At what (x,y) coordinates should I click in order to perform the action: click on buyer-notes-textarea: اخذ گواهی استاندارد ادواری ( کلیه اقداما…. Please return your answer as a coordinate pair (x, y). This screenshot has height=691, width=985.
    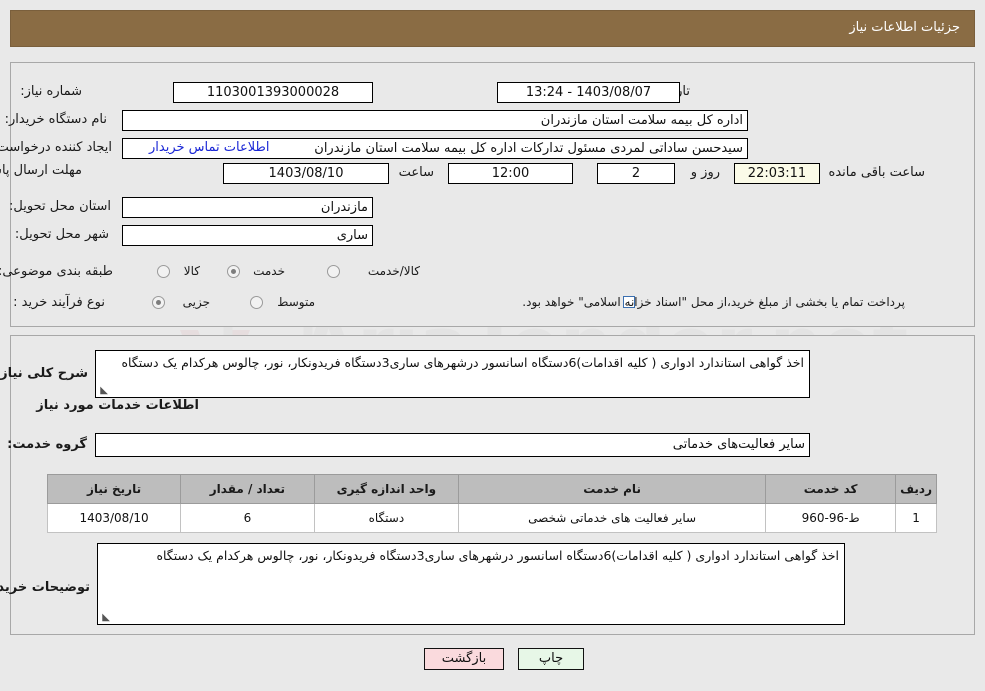
    Looking at the image, I should click on (471, 584).